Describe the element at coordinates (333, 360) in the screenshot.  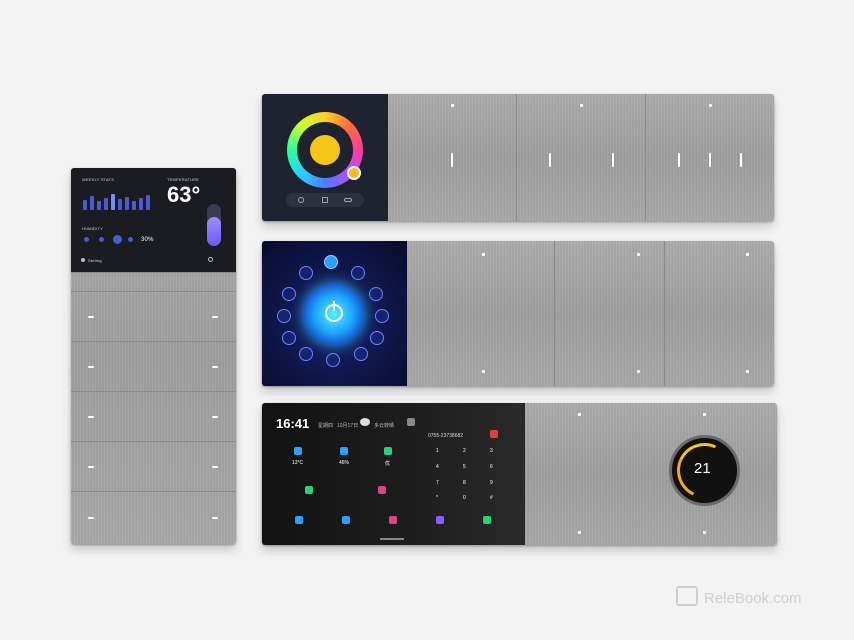
I see `cooker-icon` at that location.